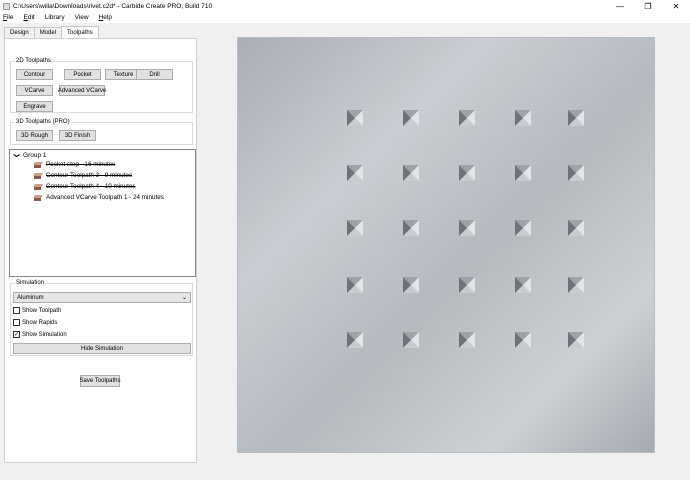 This screenshot has height=480, width=690. What do you see at coordinates (34, 106) in the screenshot?
I see `engrave-button: Engrave` at bounding box center [34, 106].